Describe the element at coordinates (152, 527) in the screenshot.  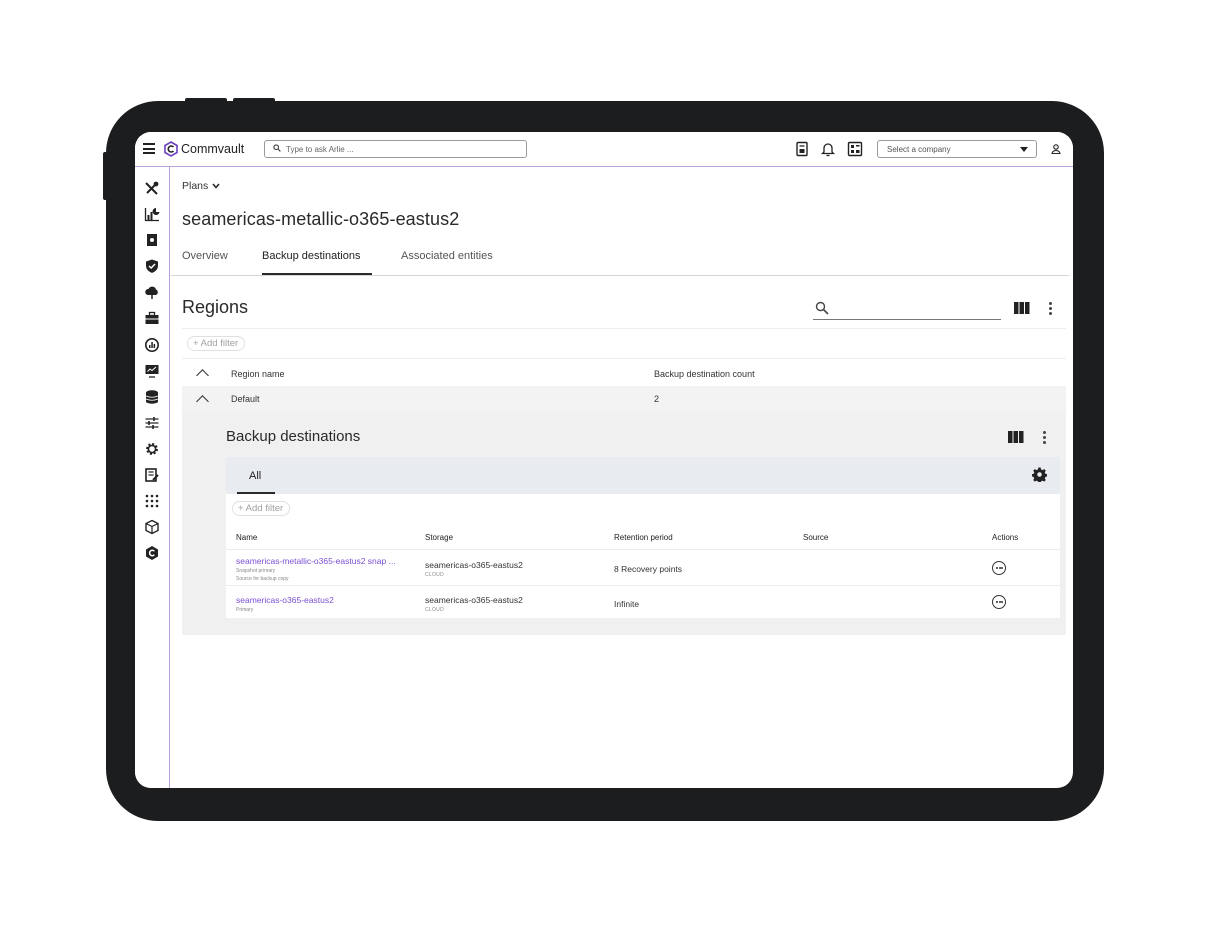
I see `package-icon` at that location.